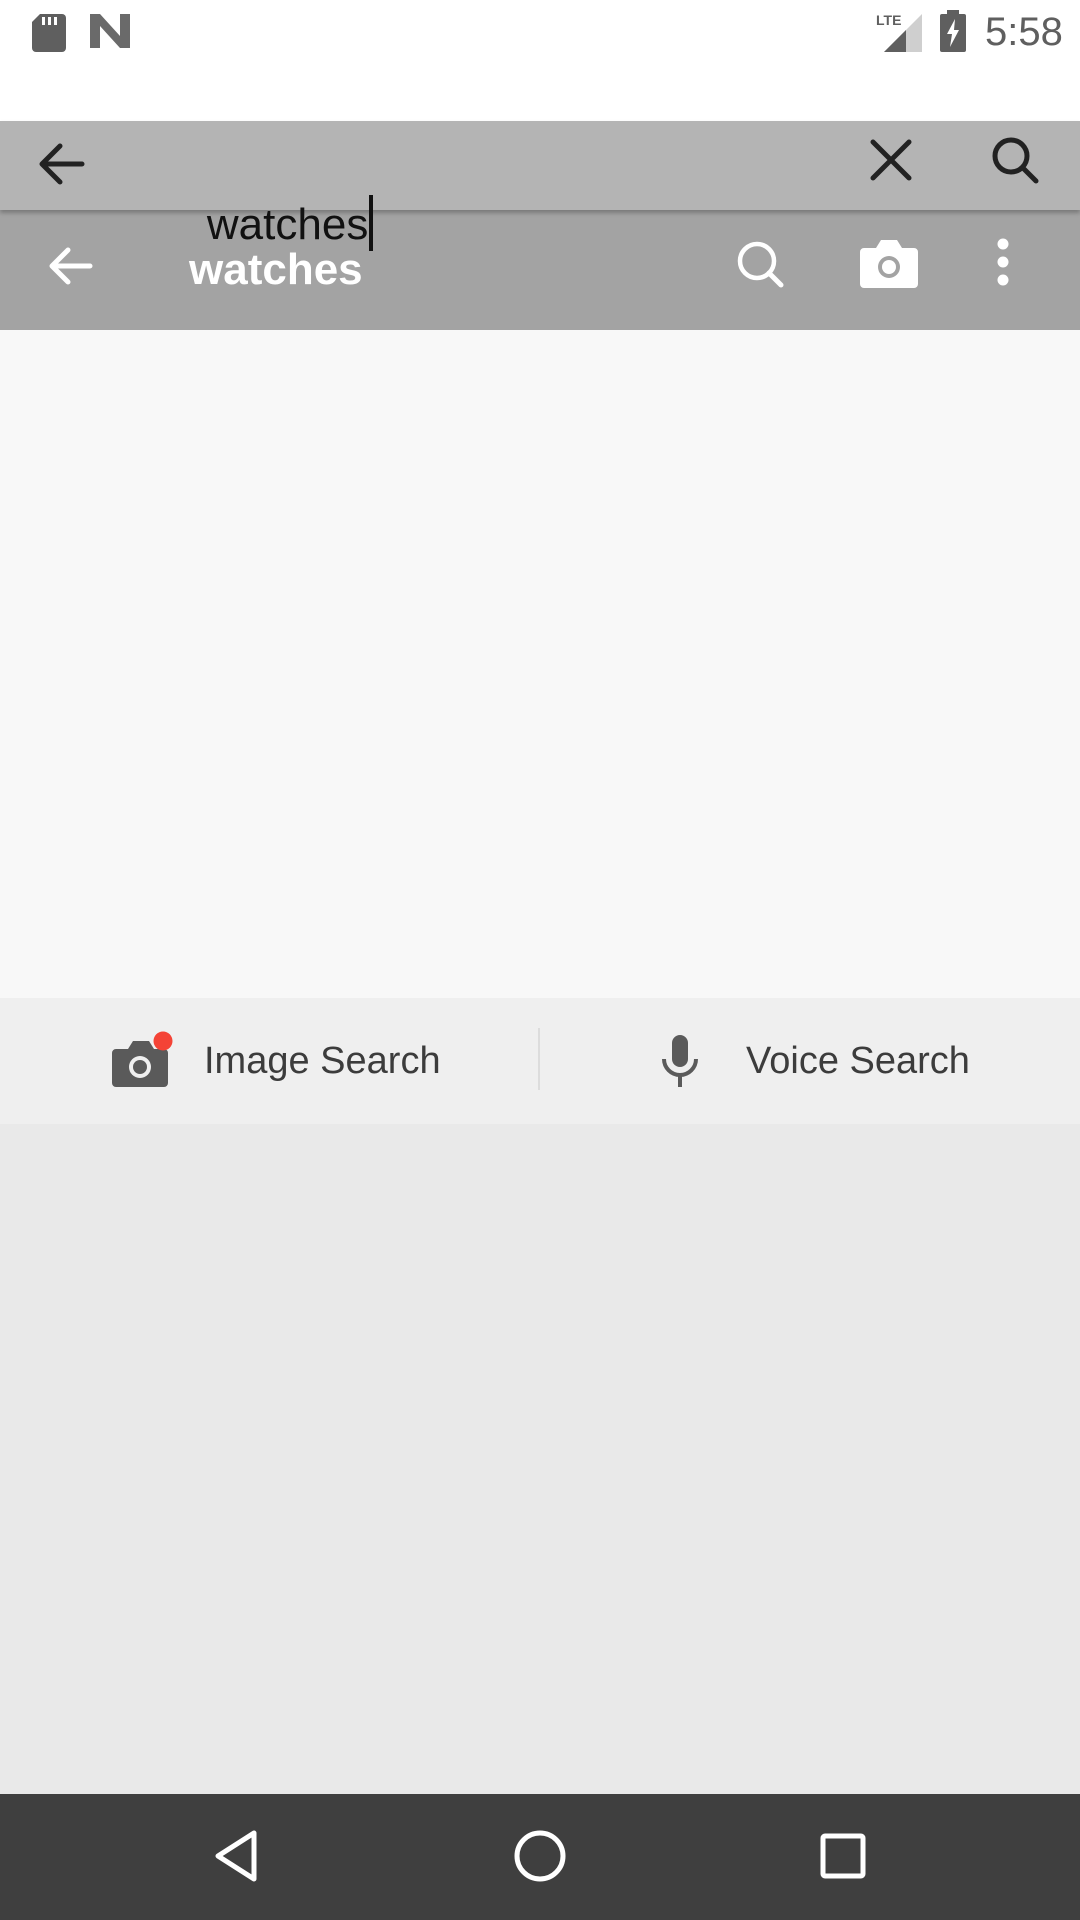 This screenshot has width=1080, height=1920. I want to click on search-query-text: watches, so click(287, 224).